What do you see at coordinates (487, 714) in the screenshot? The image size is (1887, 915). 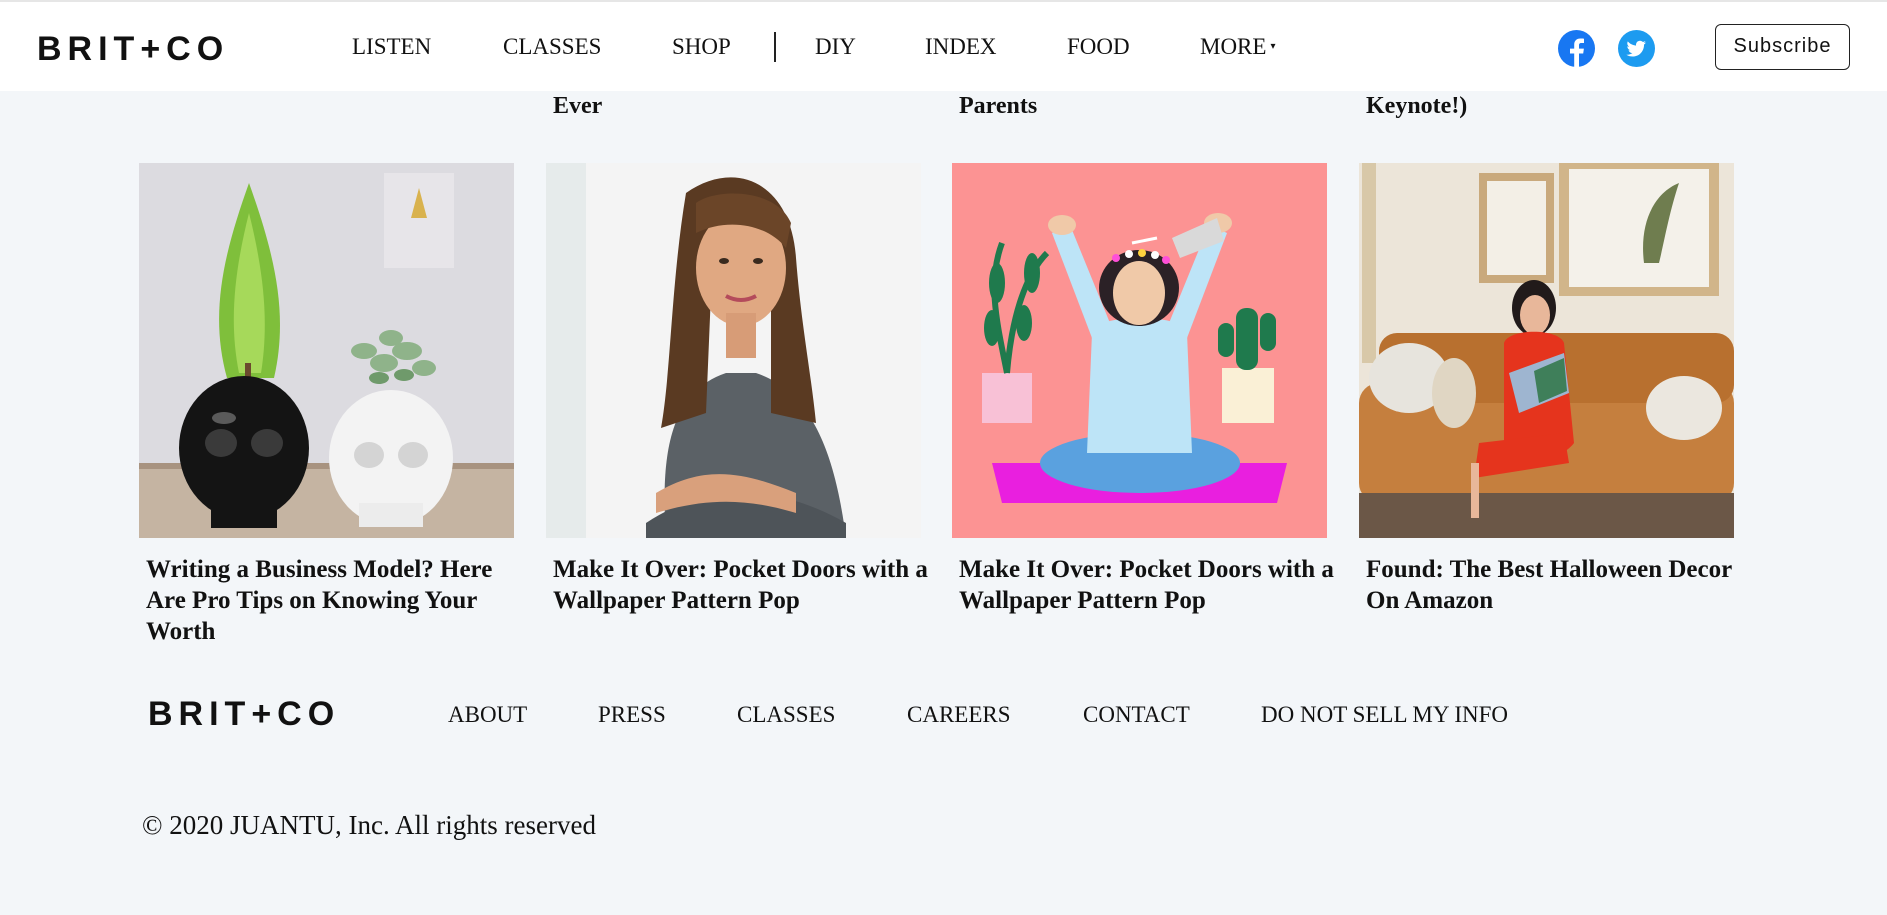 I see `footer-link-about: ABOUT` at bounding box center [487, 714].